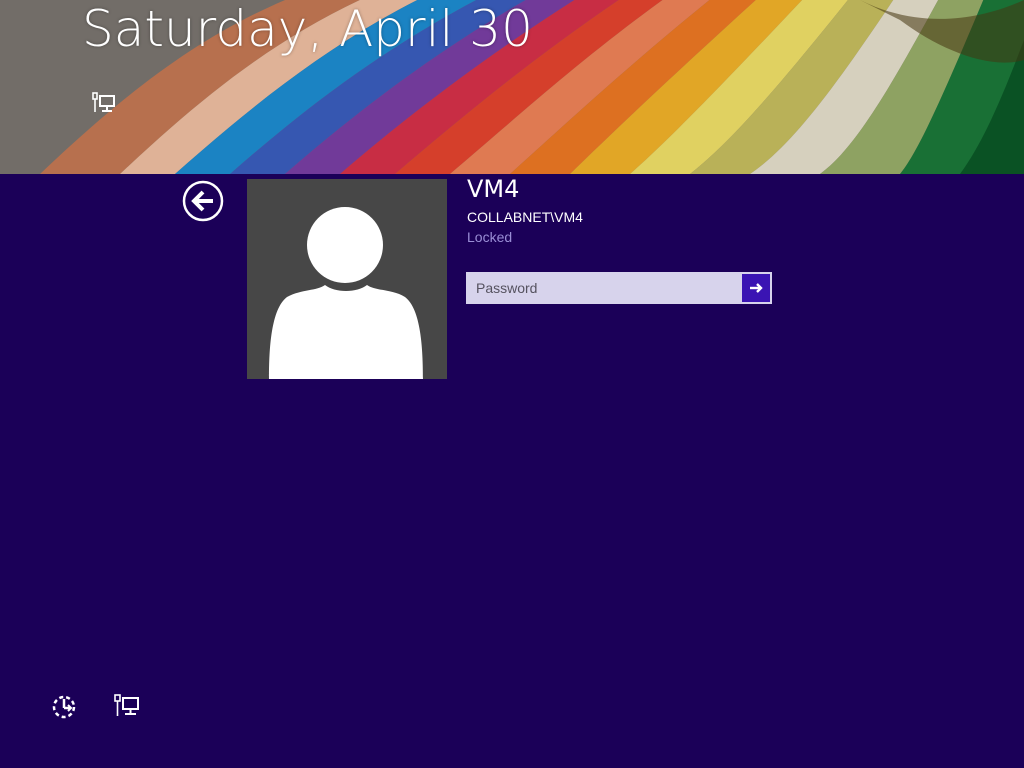  I want to click on user-silhouette-icon, so click(346, 293).